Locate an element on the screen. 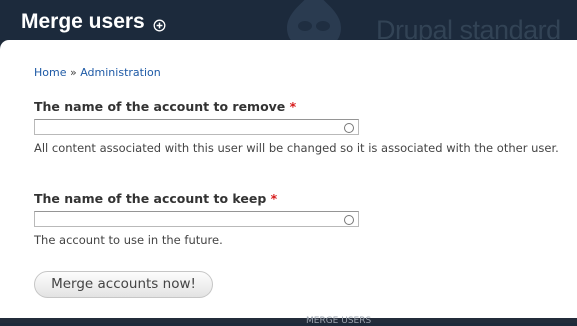 This screenshot has width=577, height=326. breadcrumb: Home » Administration is located at coordinates (97, 72).